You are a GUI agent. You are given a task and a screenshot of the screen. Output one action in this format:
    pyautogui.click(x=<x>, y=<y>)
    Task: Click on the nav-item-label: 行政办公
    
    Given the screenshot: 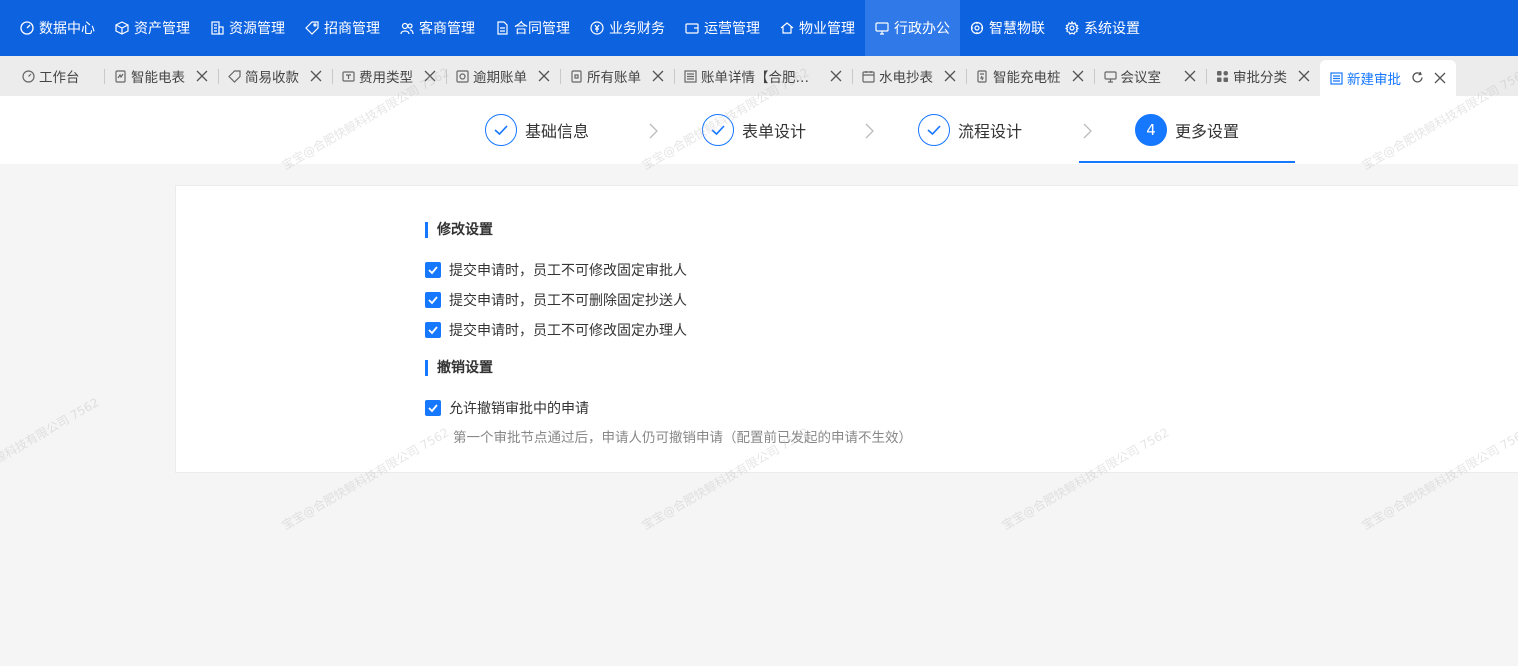 What is the action you would take?
    pyautogui.click(x=922, y=29)
    